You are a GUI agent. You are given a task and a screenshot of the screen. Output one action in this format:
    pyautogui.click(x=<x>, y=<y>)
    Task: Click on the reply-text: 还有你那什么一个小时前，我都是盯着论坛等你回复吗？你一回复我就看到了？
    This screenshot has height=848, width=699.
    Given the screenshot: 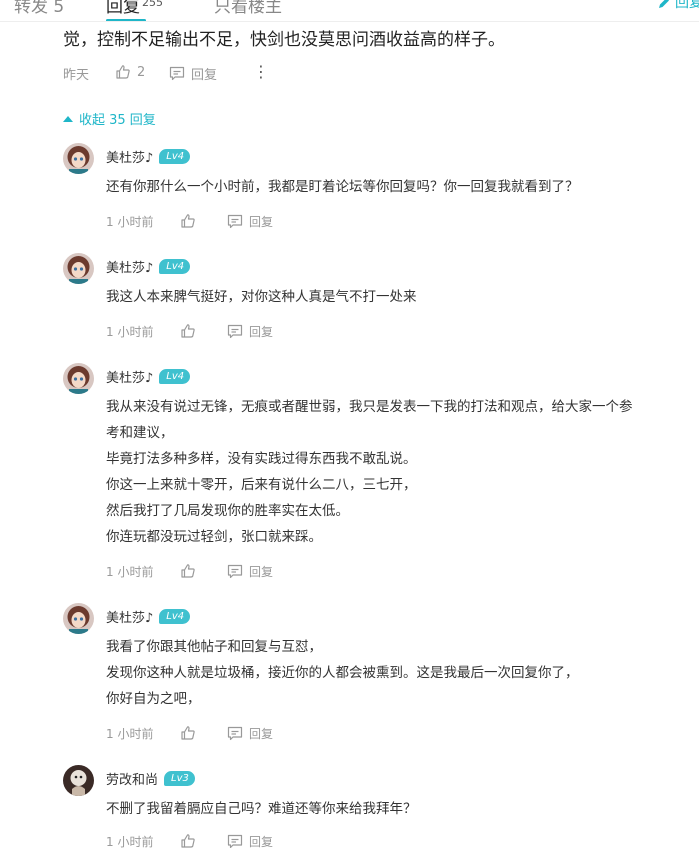 What is the action you would take?
    pyautogui.click(x=342, y=187)
    